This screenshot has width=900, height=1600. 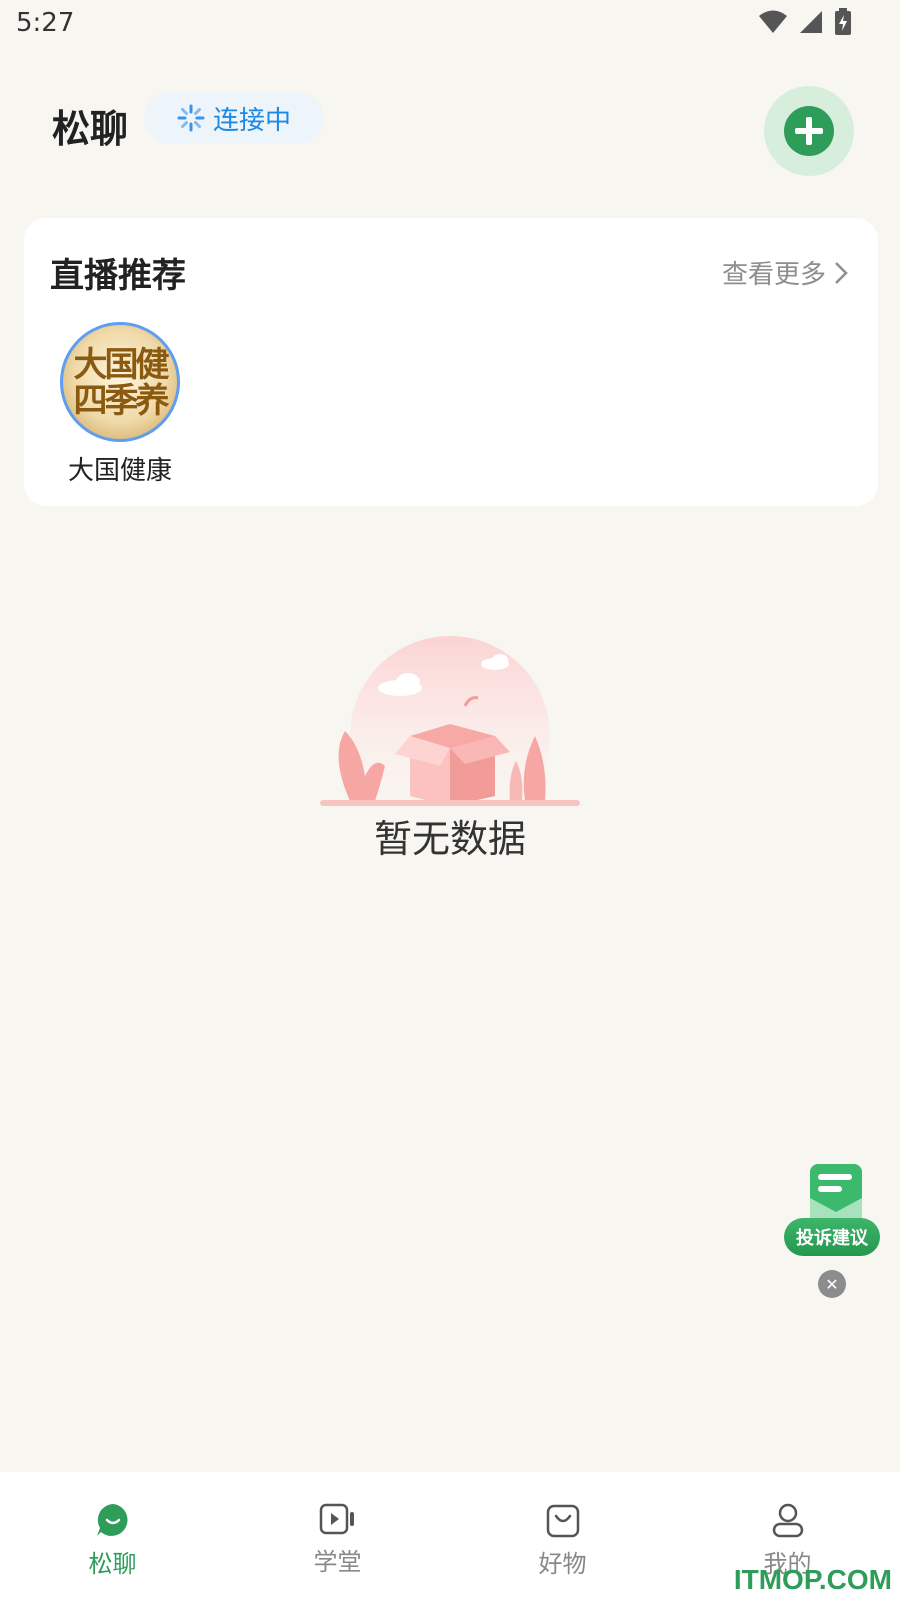 What do you see at coordinates (450, 24) in the screenshot?
I see `status-bar: 5:27` at bounding box center [450, 24].